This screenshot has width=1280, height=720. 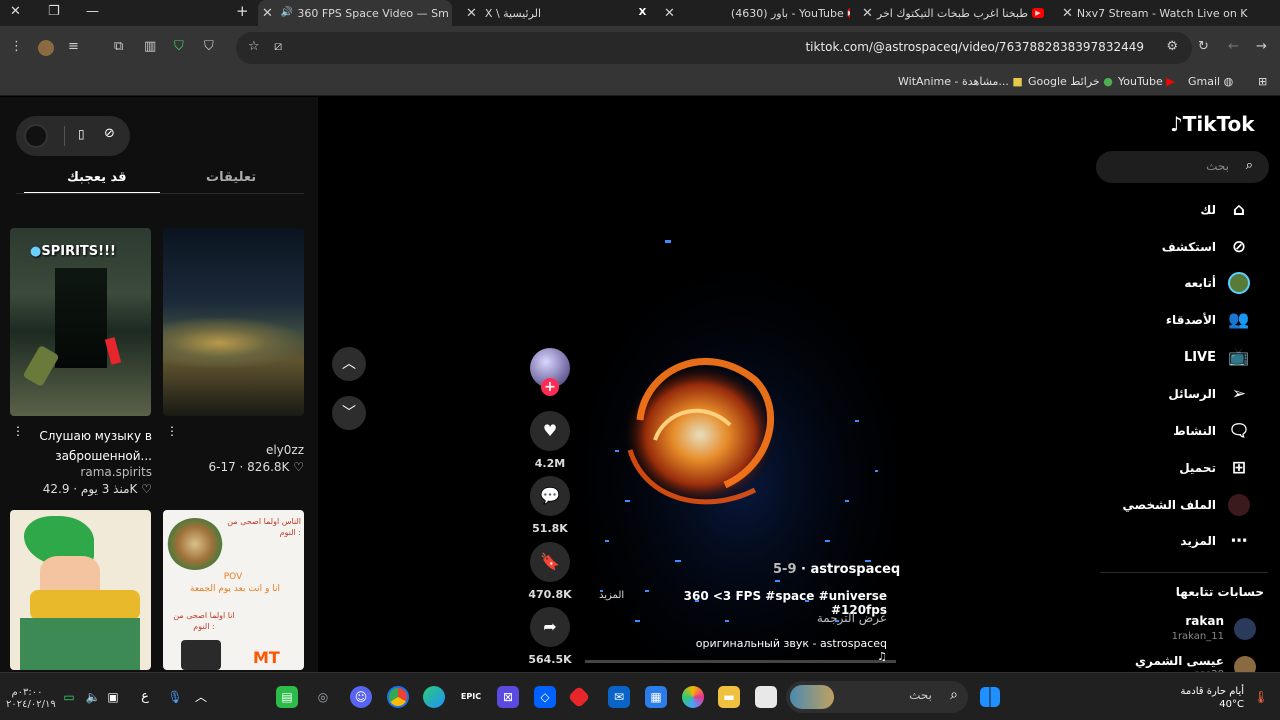 I want to click on nav-profile: الملف الشخصي, so click(x=1186, y=505).